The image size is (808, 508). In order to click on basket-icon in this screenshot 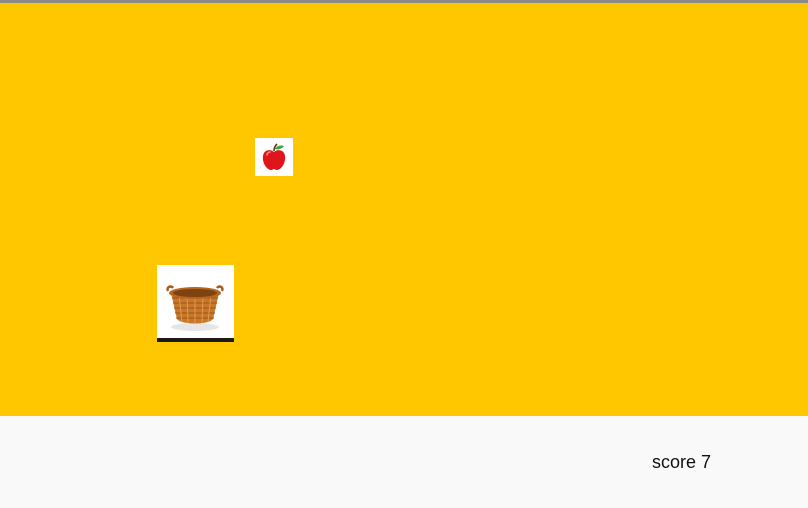, I will do `click(195, 308)`.